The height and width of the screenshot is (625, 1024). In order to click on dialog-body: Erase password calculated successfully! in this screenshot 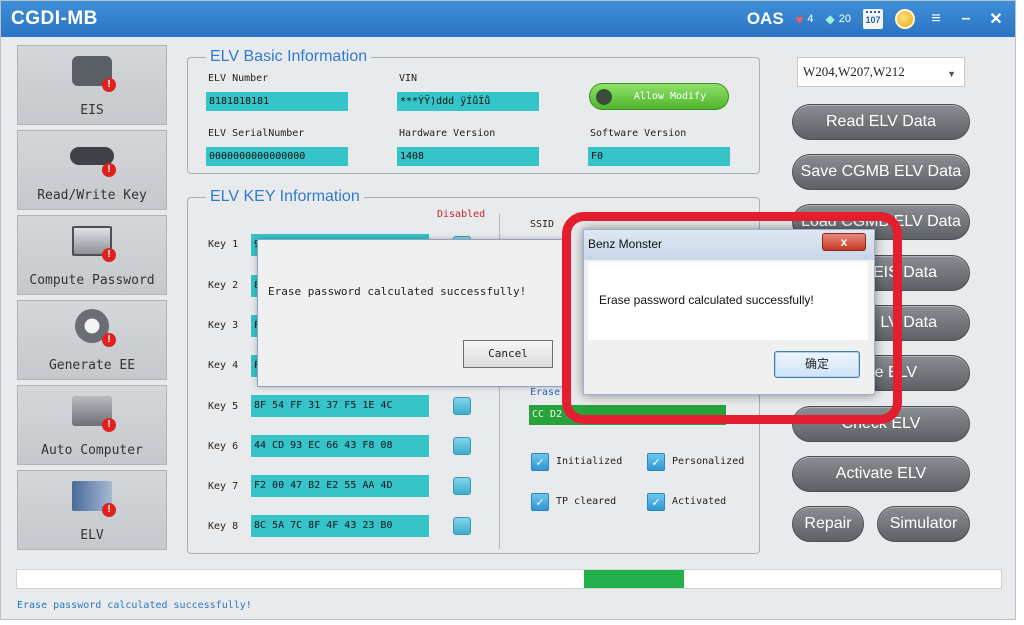, I will do `click(728, 301)`.